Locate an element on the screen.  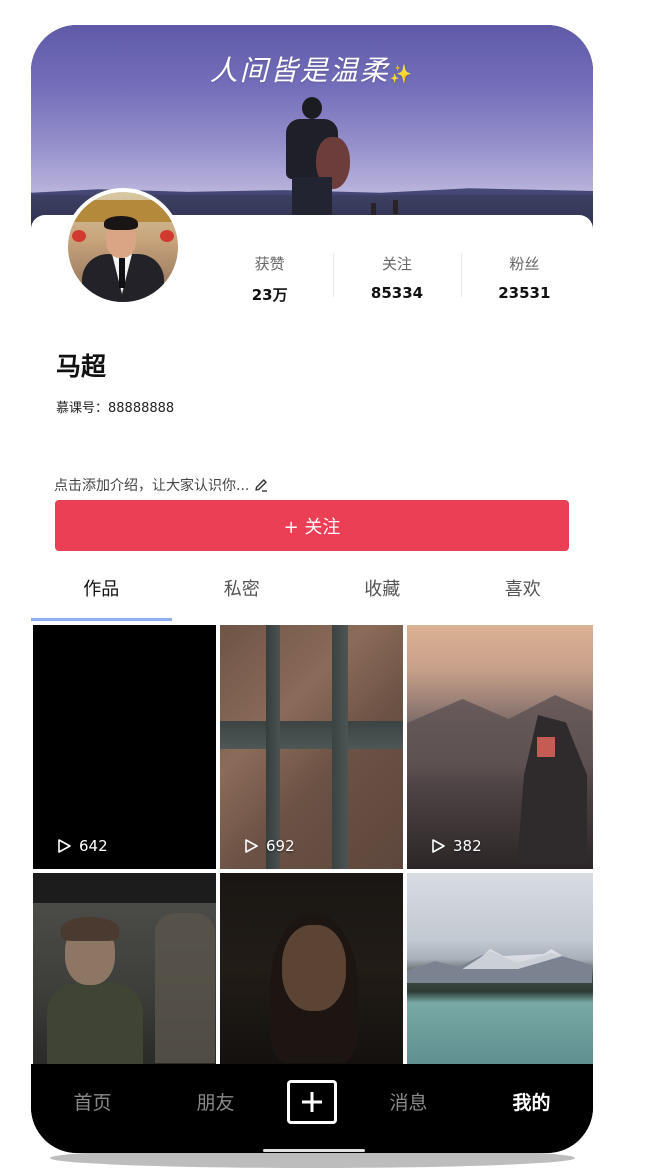
stat-likes: 获赞 23万 is located at coordinates (269, 287).